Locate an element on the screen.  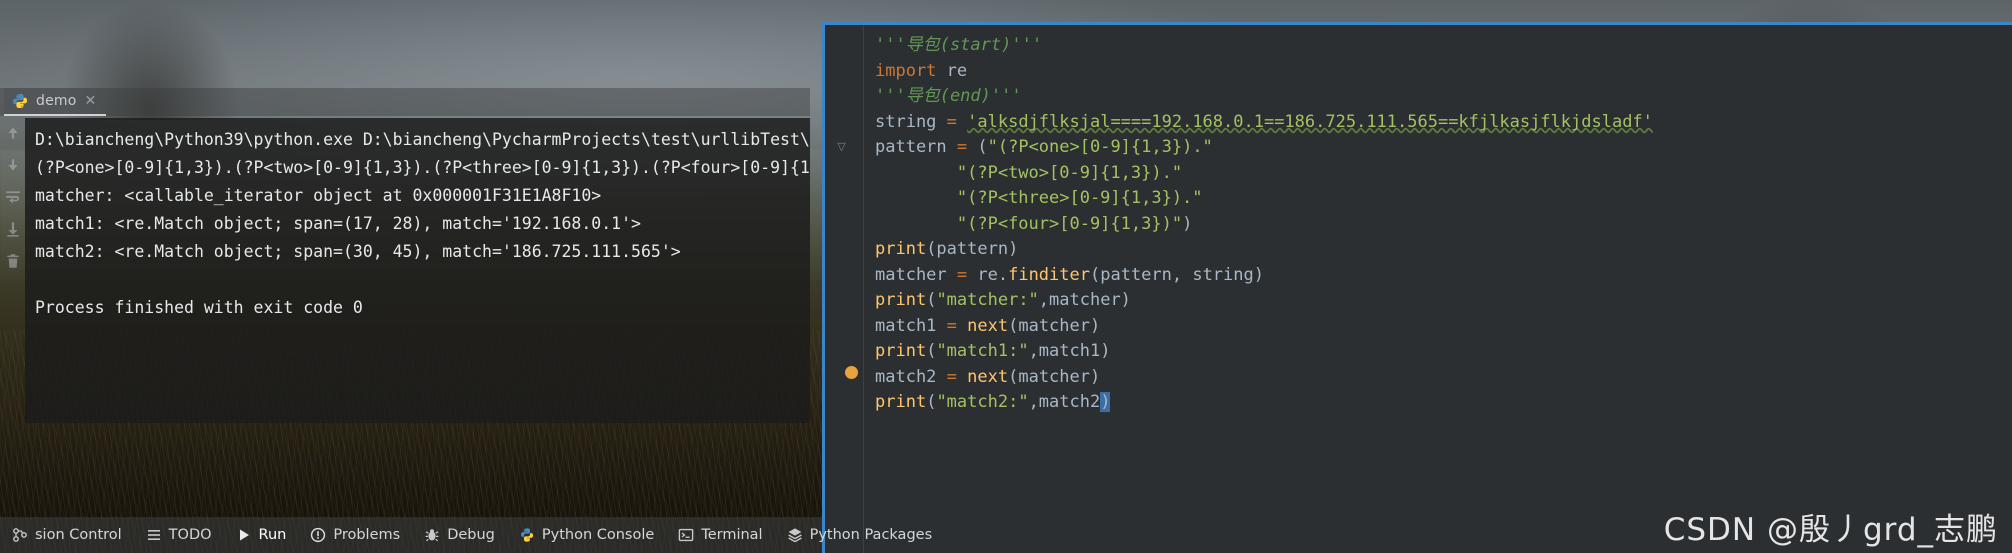
problems-icon is located at coordinates (318, 535).